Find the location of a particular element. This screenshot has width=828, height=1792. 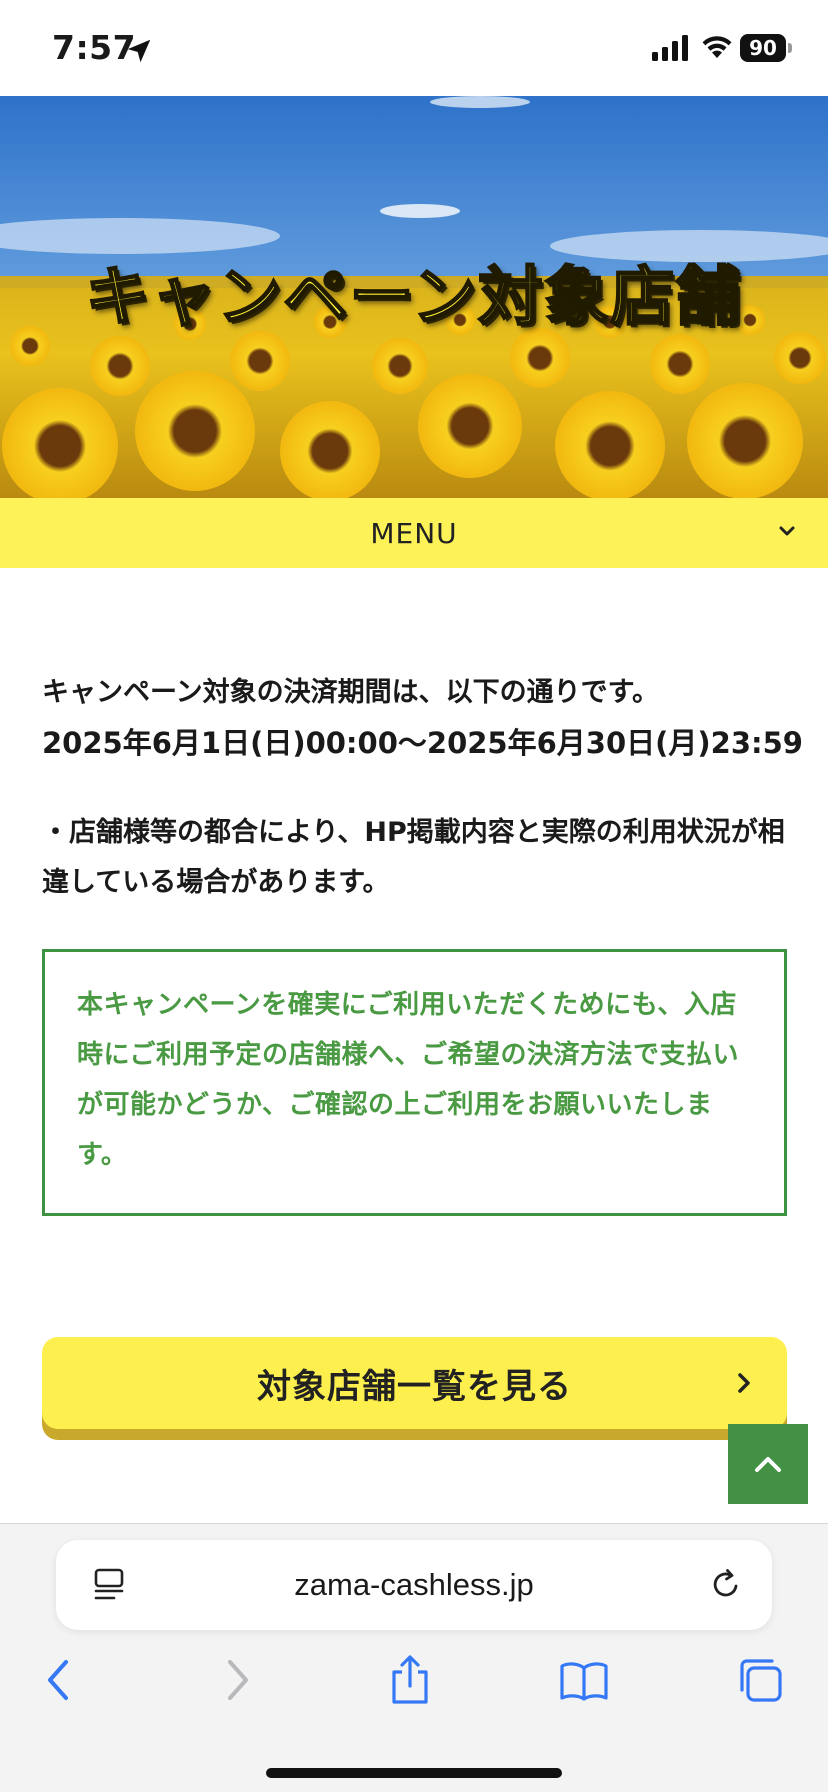

view-store-list-button: 対象店舗一覧を見る is located at coordinates (414, 1383).